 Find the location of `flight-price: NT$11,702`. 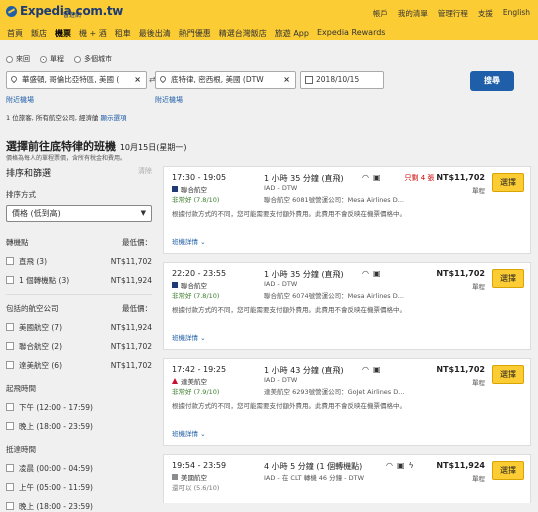

flight-price: NT$11,702 is located at coordinates (460, 273).